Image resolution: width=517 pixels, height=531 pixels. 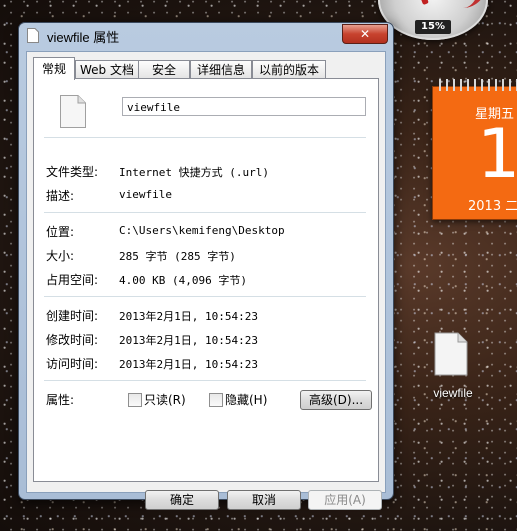 What do you see at coordinates (289, 69) in the screenshot?
I see `tab-previous-versions: 以前的版本` at bounding box center [289, 69].